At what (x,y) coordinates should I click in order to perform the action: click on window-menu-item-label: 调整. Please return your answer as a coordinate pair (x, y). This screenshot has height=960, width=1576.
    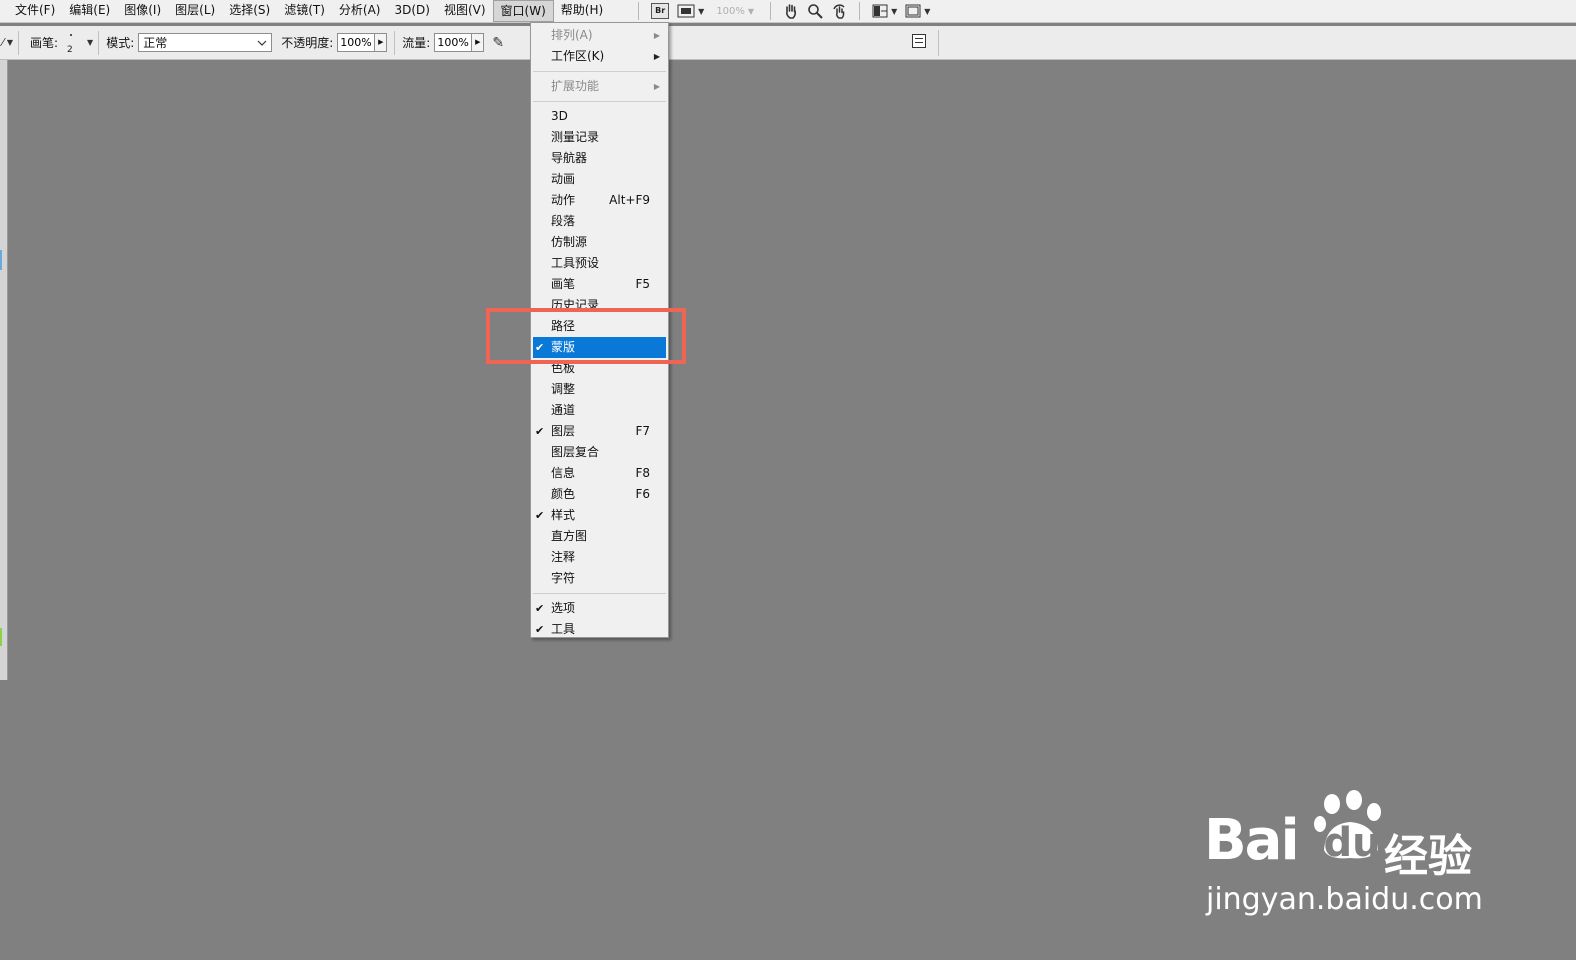
    Looking at the image, I should click on (563, 389).